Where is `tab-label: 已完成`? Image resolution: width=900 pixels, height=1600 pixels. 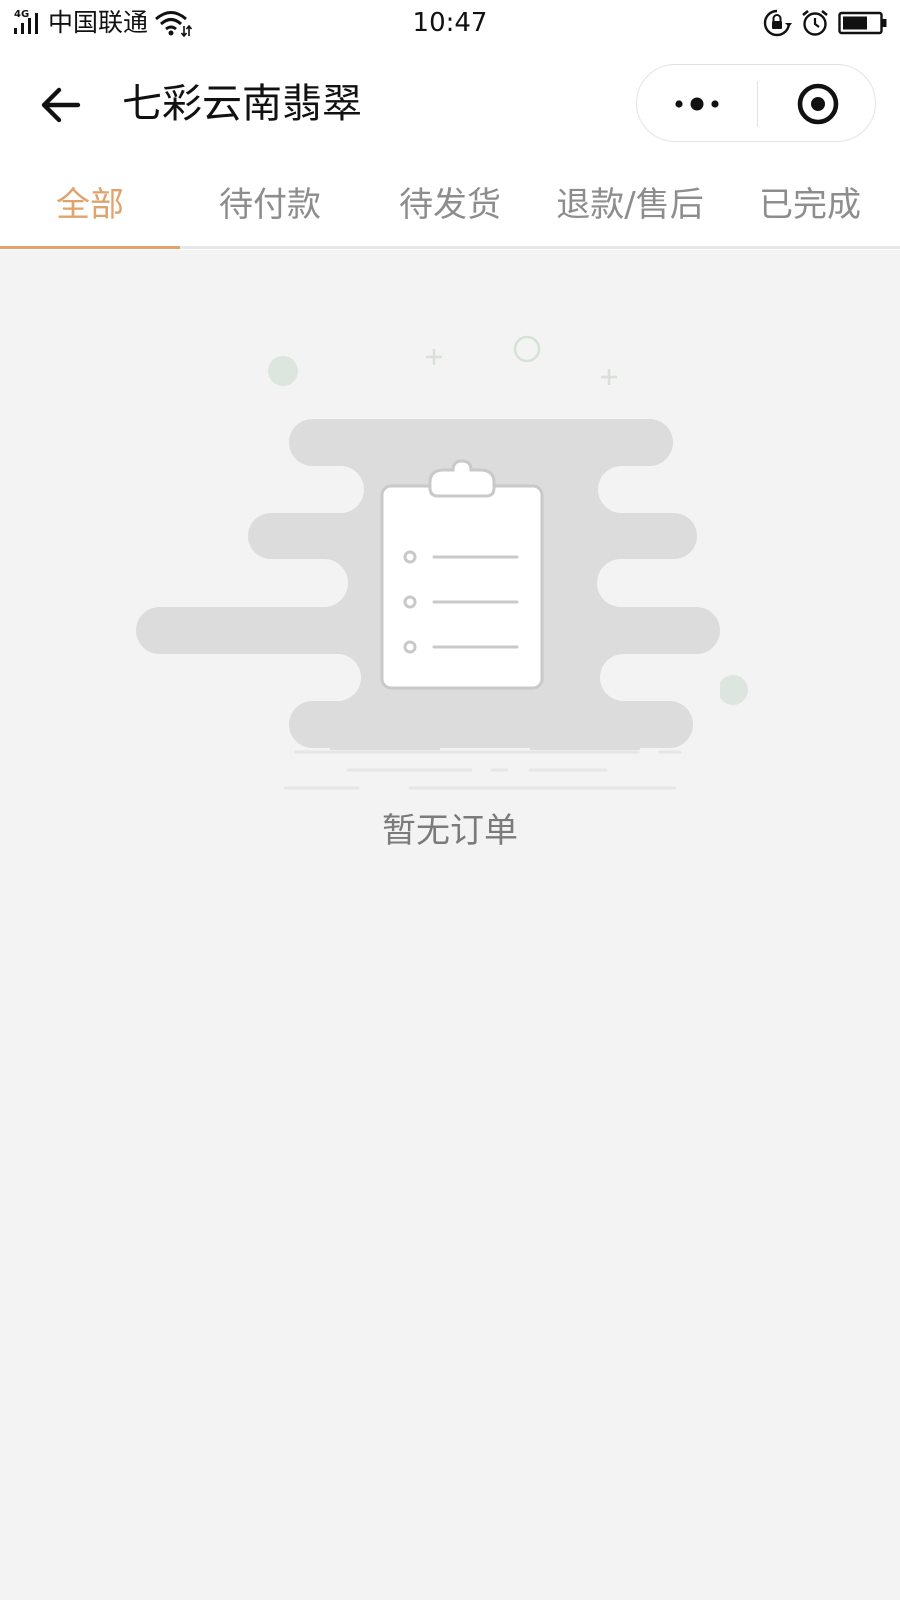 tab-label: 已完成 is located at coordinates (810, 204).